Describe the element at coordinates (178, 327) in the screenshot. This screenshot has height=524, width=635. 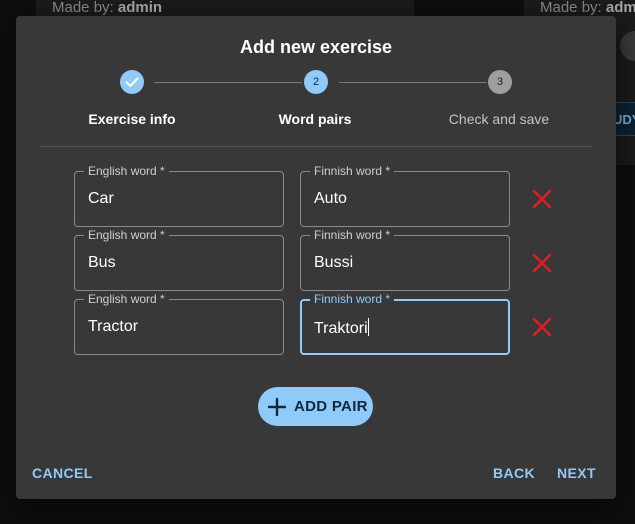
I see `english-word-value: Tractor` at that location.